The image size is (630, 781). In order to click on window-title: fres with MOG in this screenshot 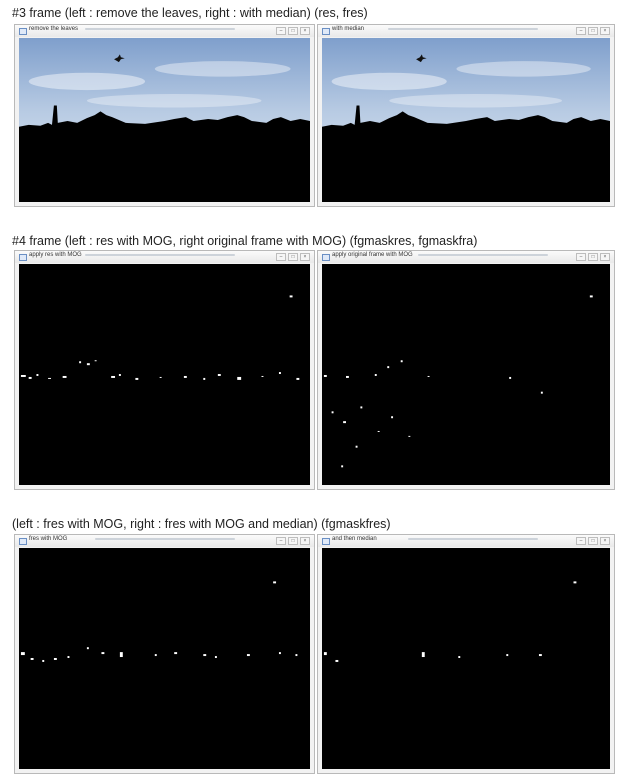, I will do `click(48, 539)`.